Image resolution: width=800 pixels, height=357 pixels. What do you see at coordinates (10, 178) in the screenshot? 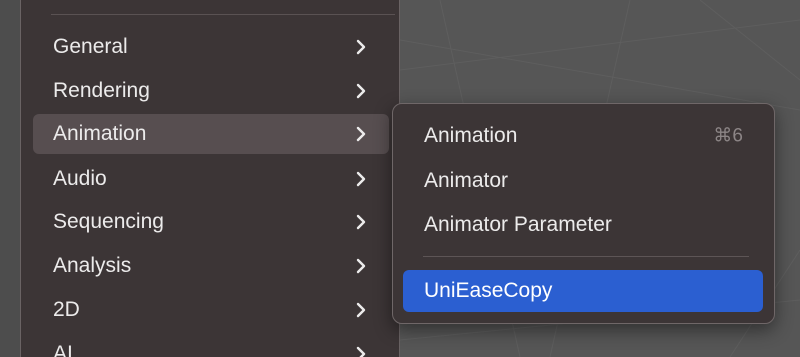
I see `editor-left-edge` at bounding box center [10, 178].